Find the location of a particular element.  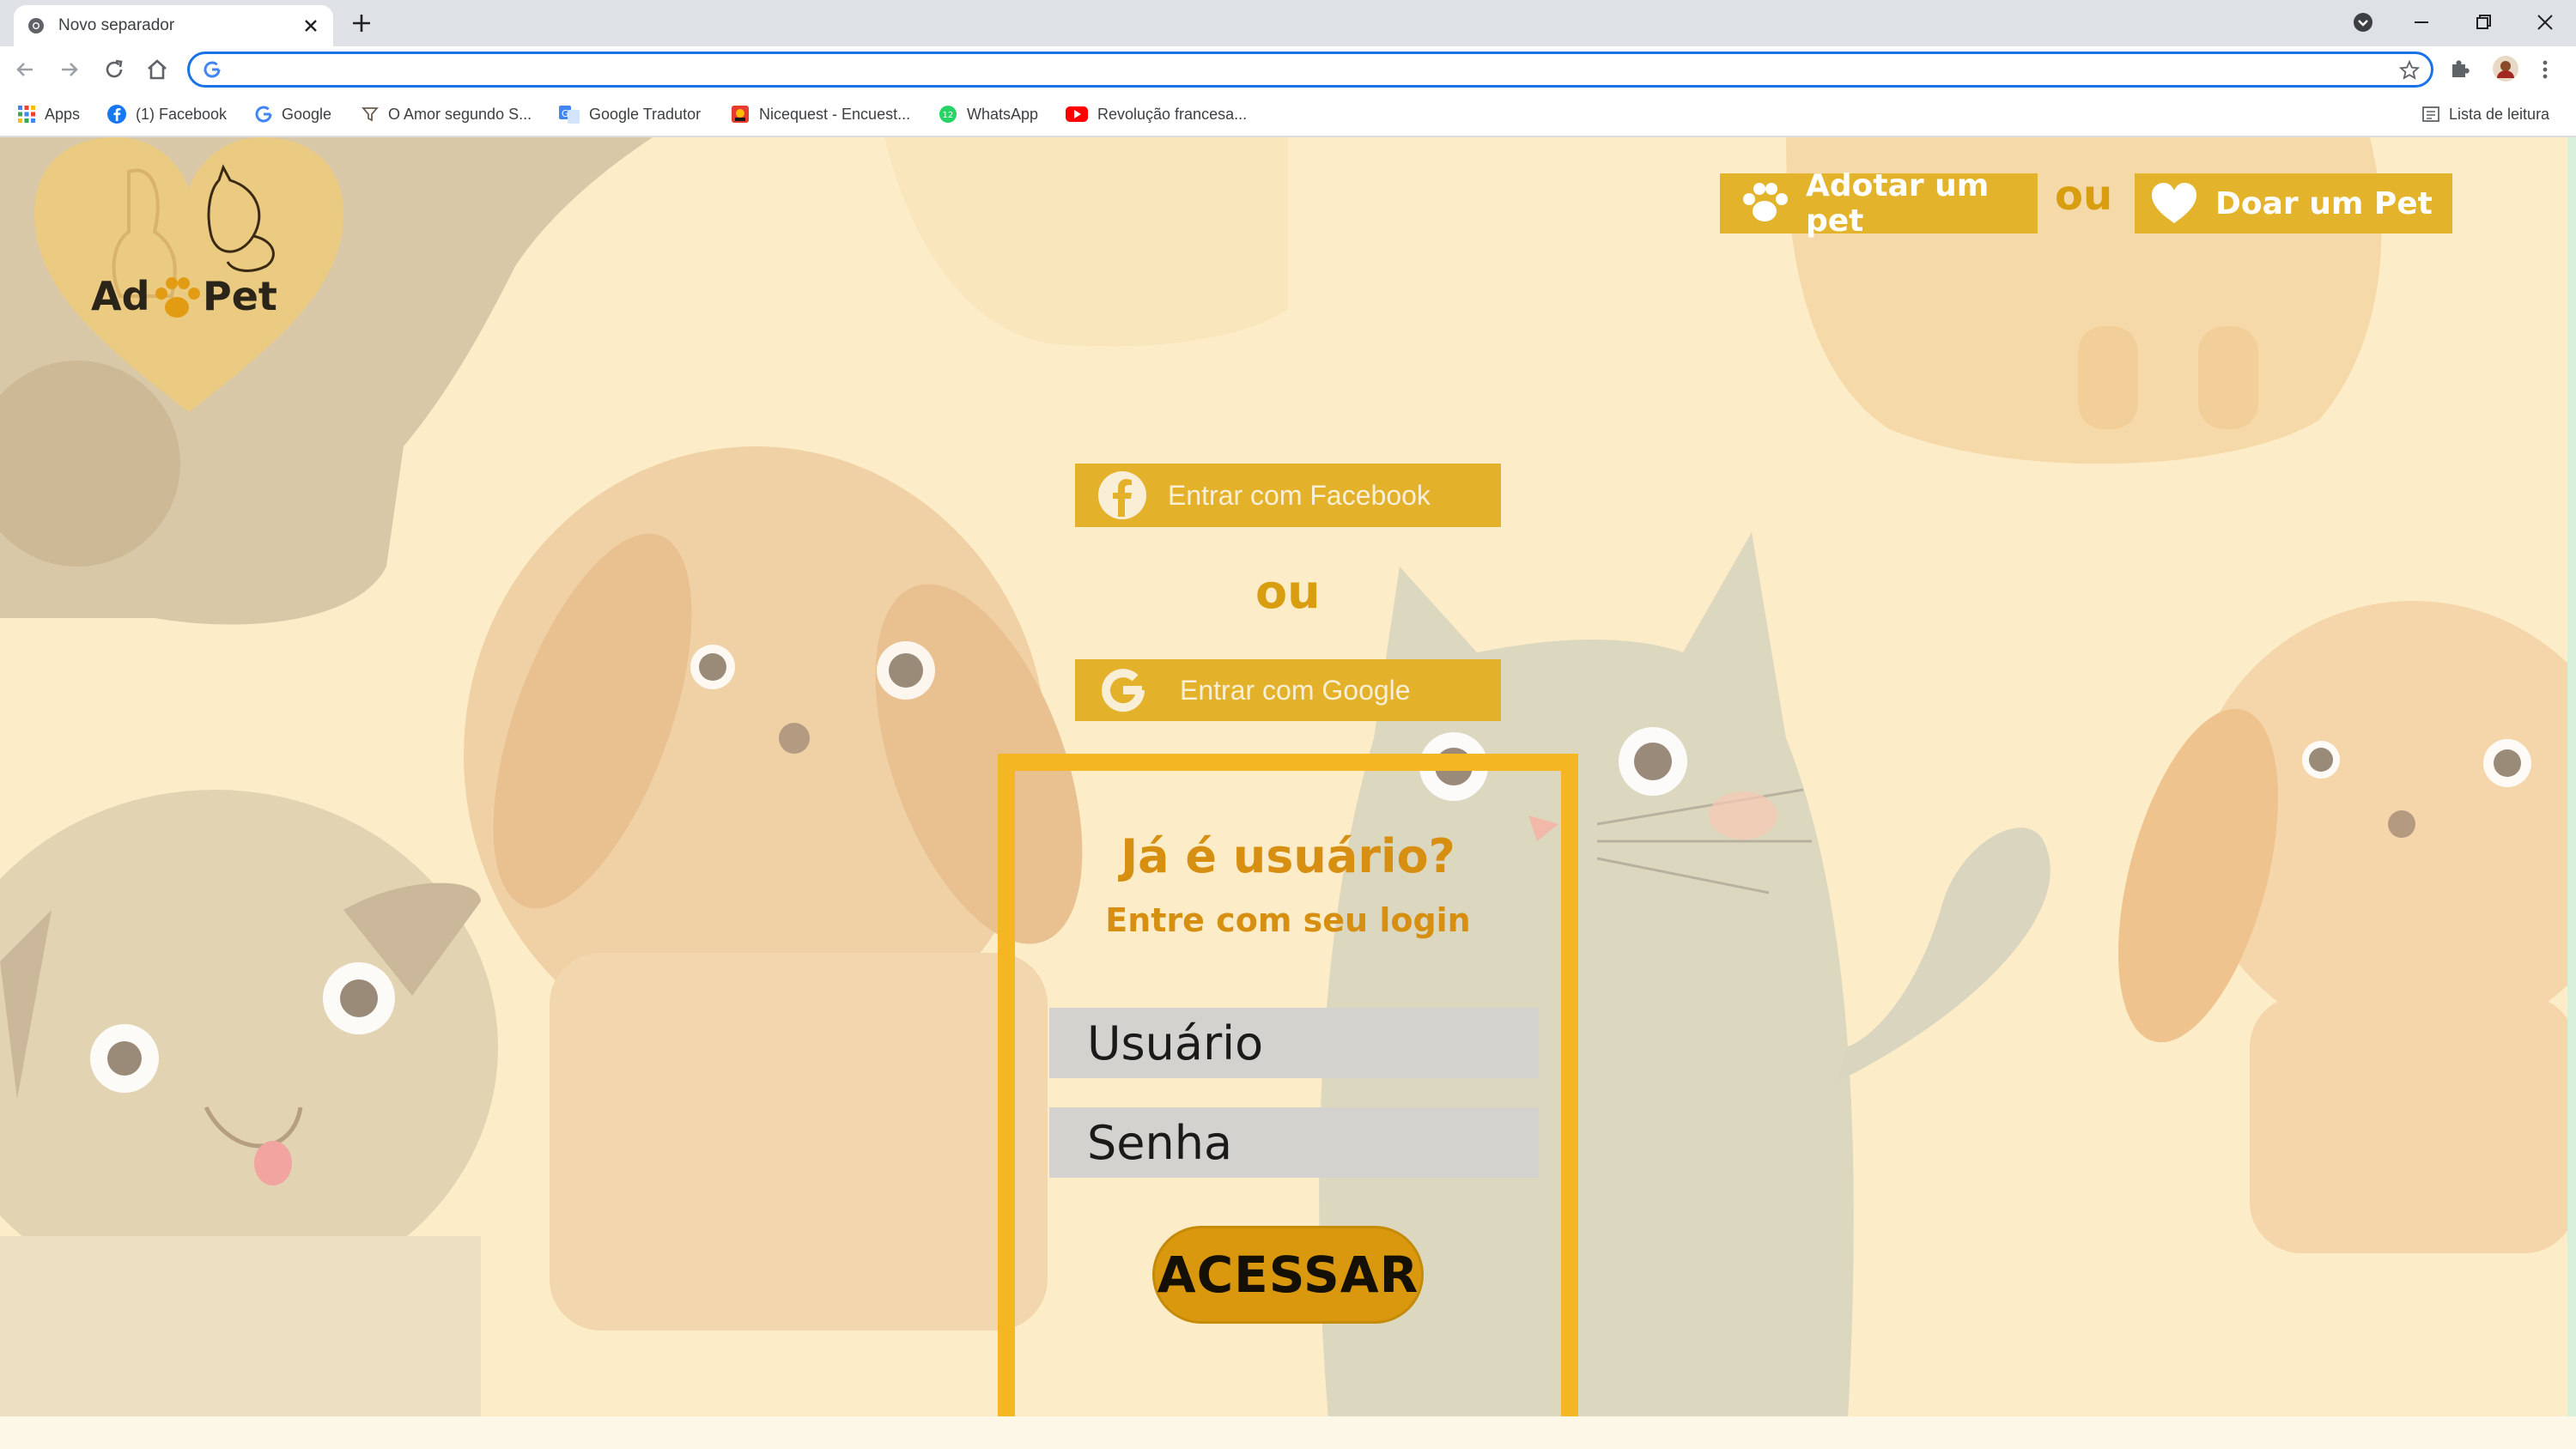

tab-title: Novo separador is located at coordinates (117, 25).